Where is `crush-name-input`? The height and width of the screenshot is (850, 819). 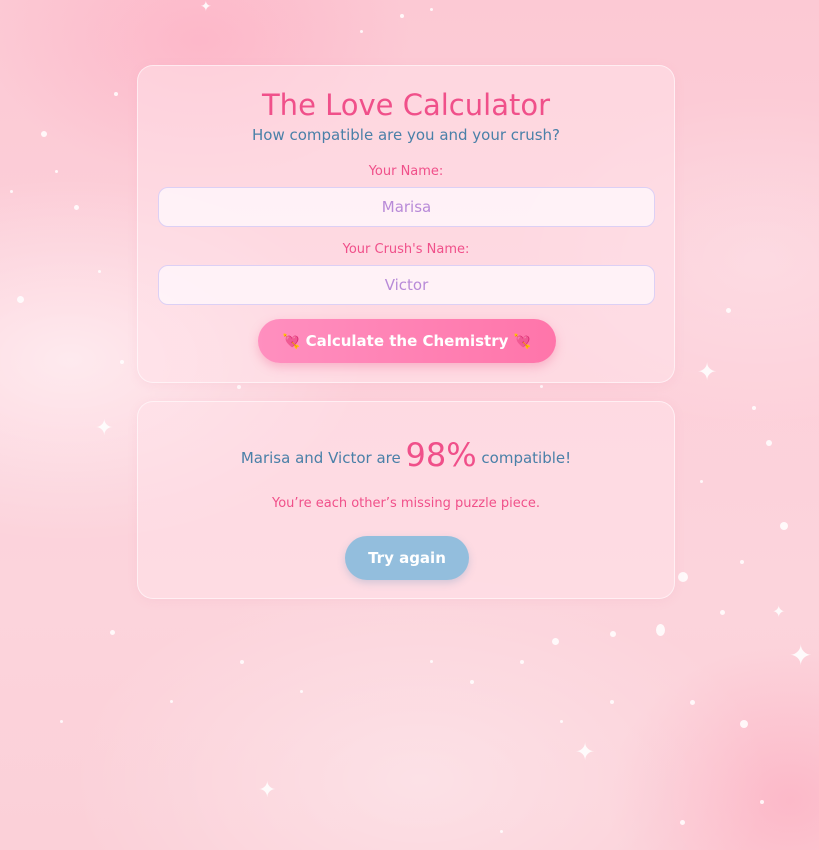
crush-name-input is located at coordinates (406, 285).